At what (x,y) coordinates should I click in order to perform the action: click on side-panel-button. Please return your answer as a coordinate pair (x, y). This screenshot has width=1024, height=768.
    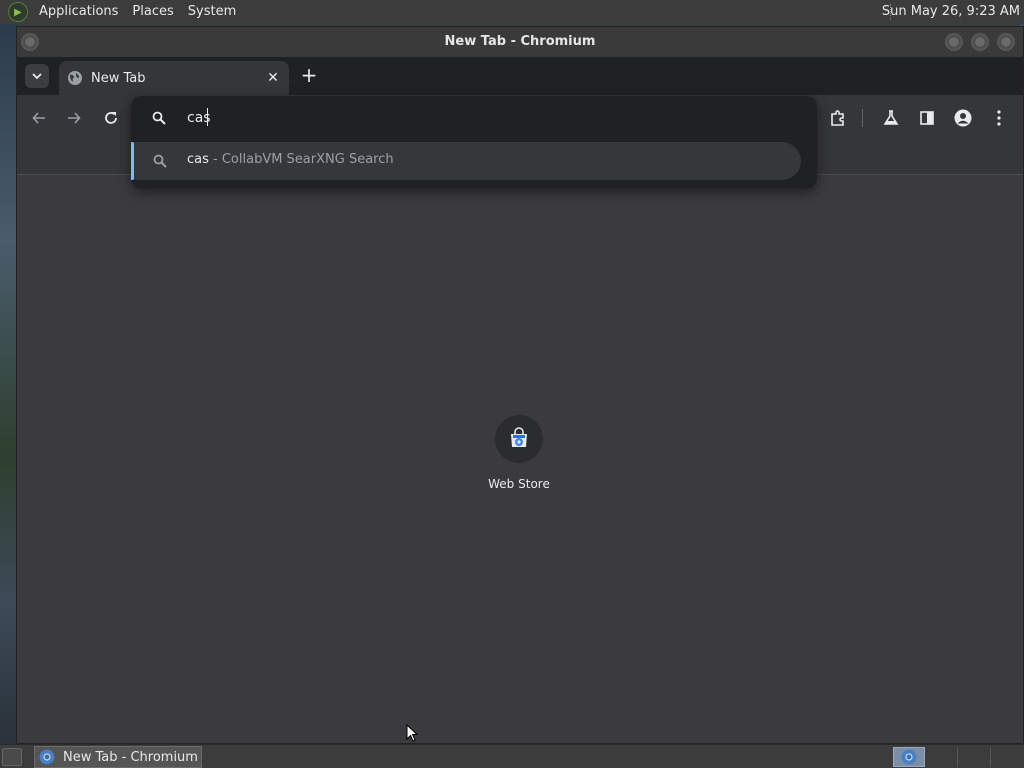
    Looking at the image, I should click on (927, 118).